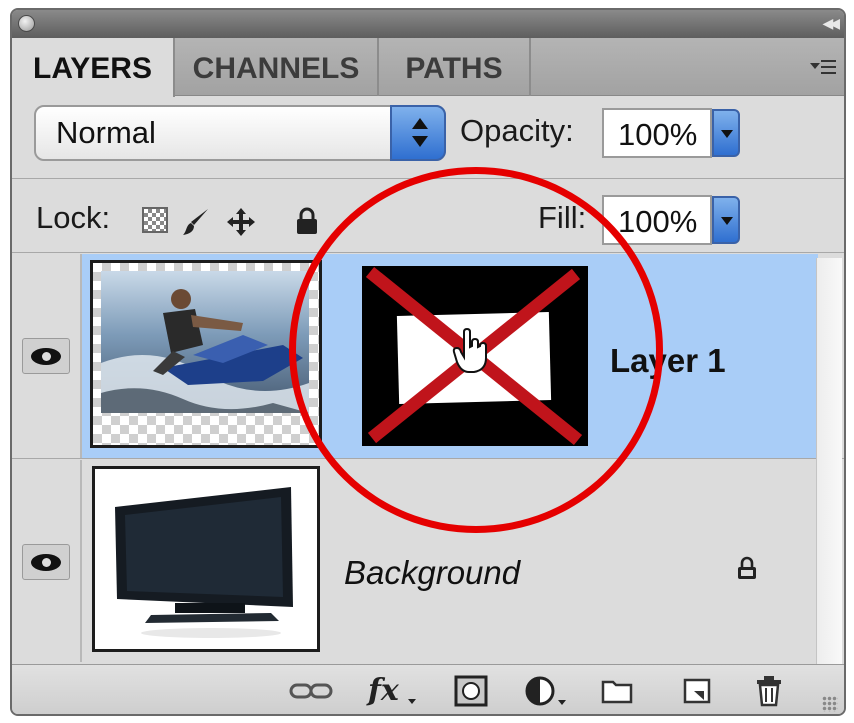  Describe the element at coordinates (418, 133) in the screenshot. I see `blend-mode-stepper-icon` at that location.